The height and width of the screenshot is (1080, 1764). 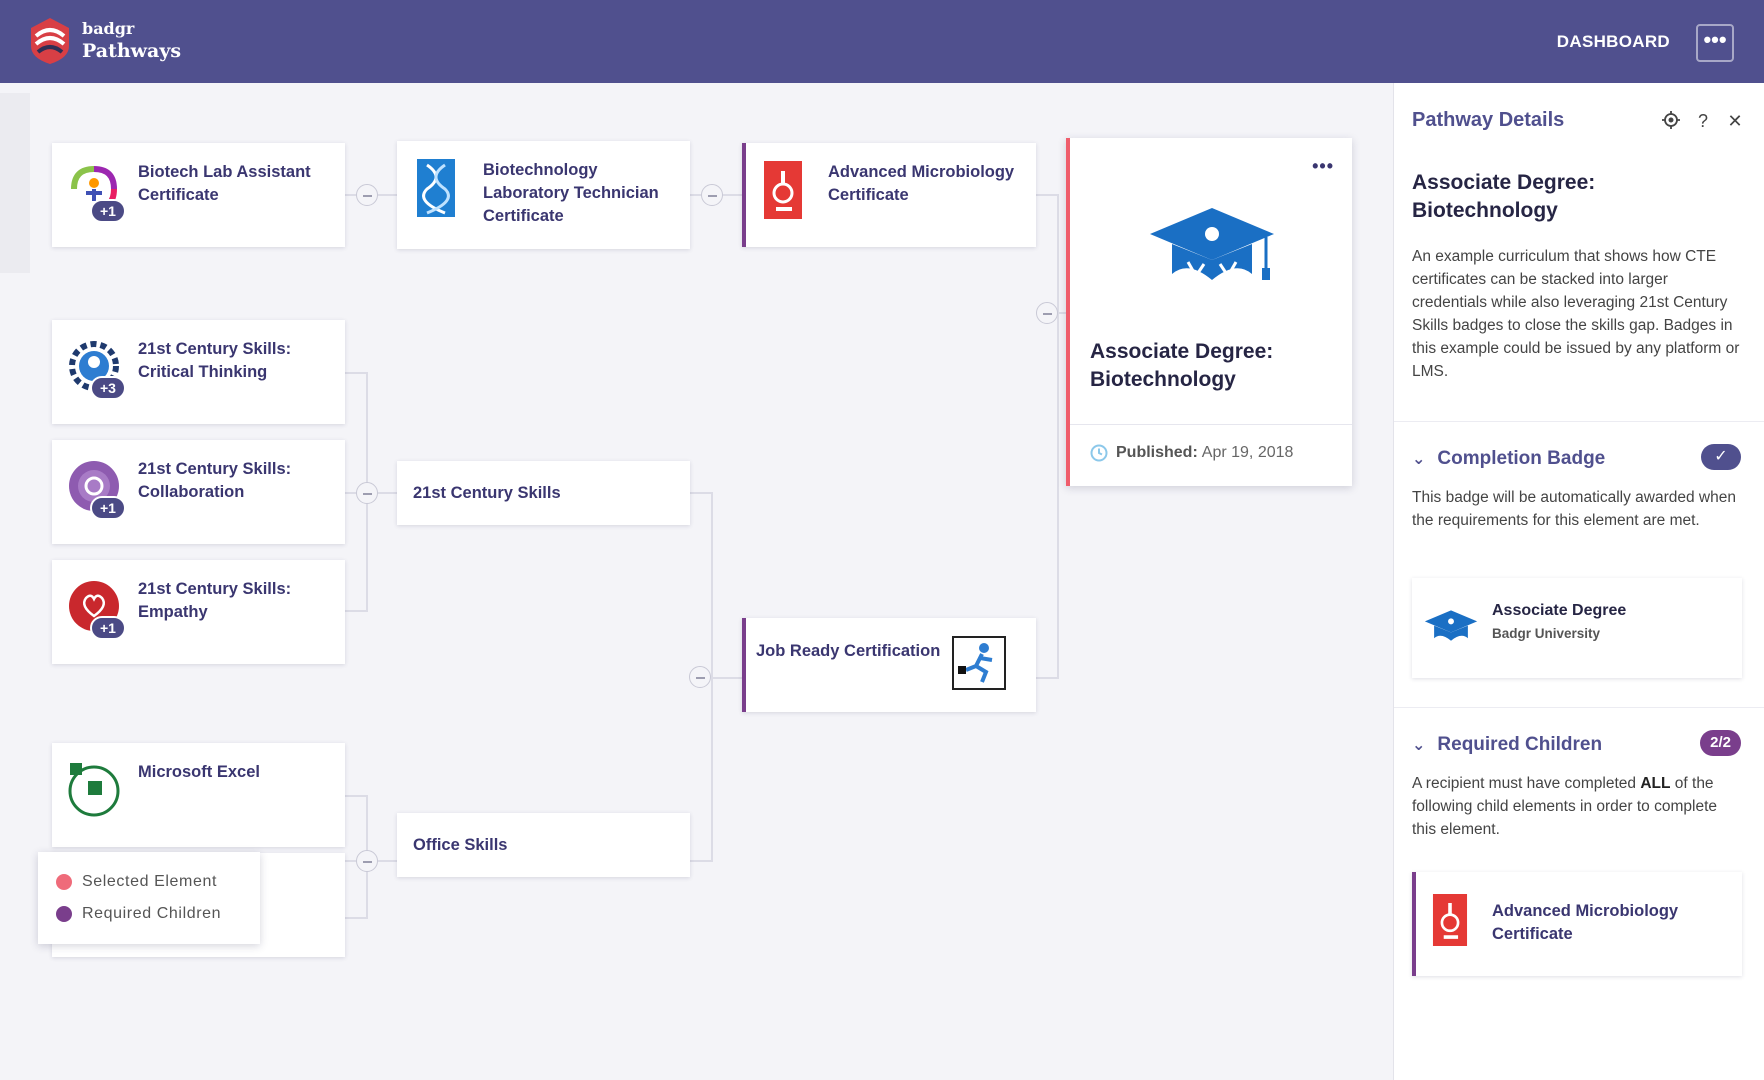 What do you see at coordinates (1720, 743) in the screenshot?
I see `required-count-badge: 2/2` at bounding box center [1720, 743].